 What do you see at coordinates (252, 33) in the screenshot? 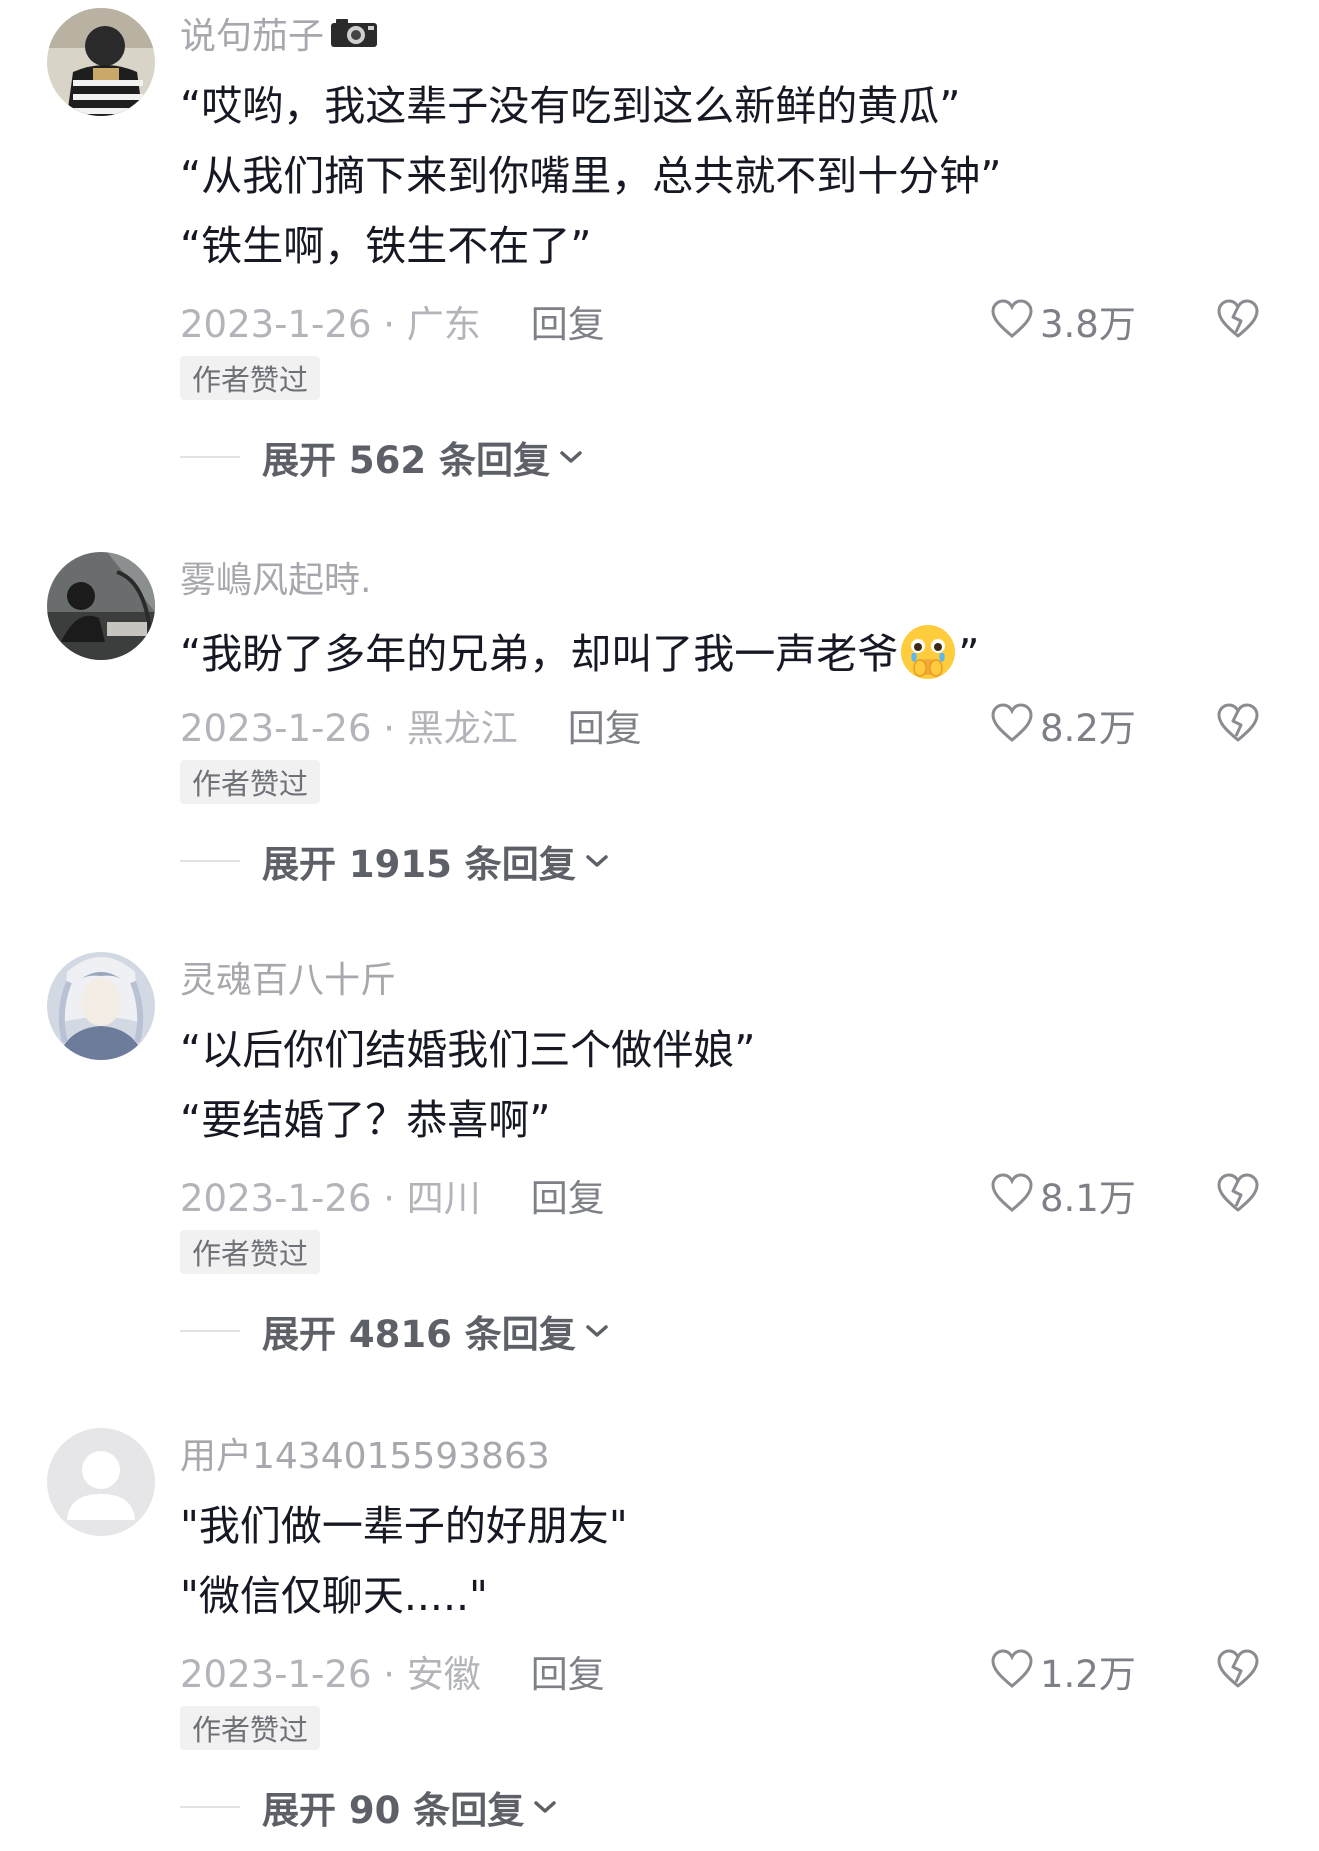
I see `username: 说句茄子` at bounding box center [252, 33].